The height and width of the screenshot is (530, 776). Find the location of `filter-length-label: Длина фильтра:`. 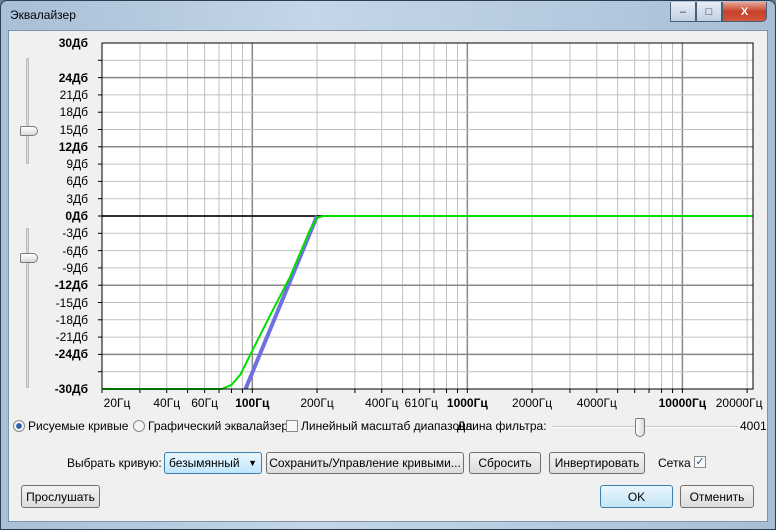

filter-length-label: Длина фильтра: is located at coordinates (502, 426).